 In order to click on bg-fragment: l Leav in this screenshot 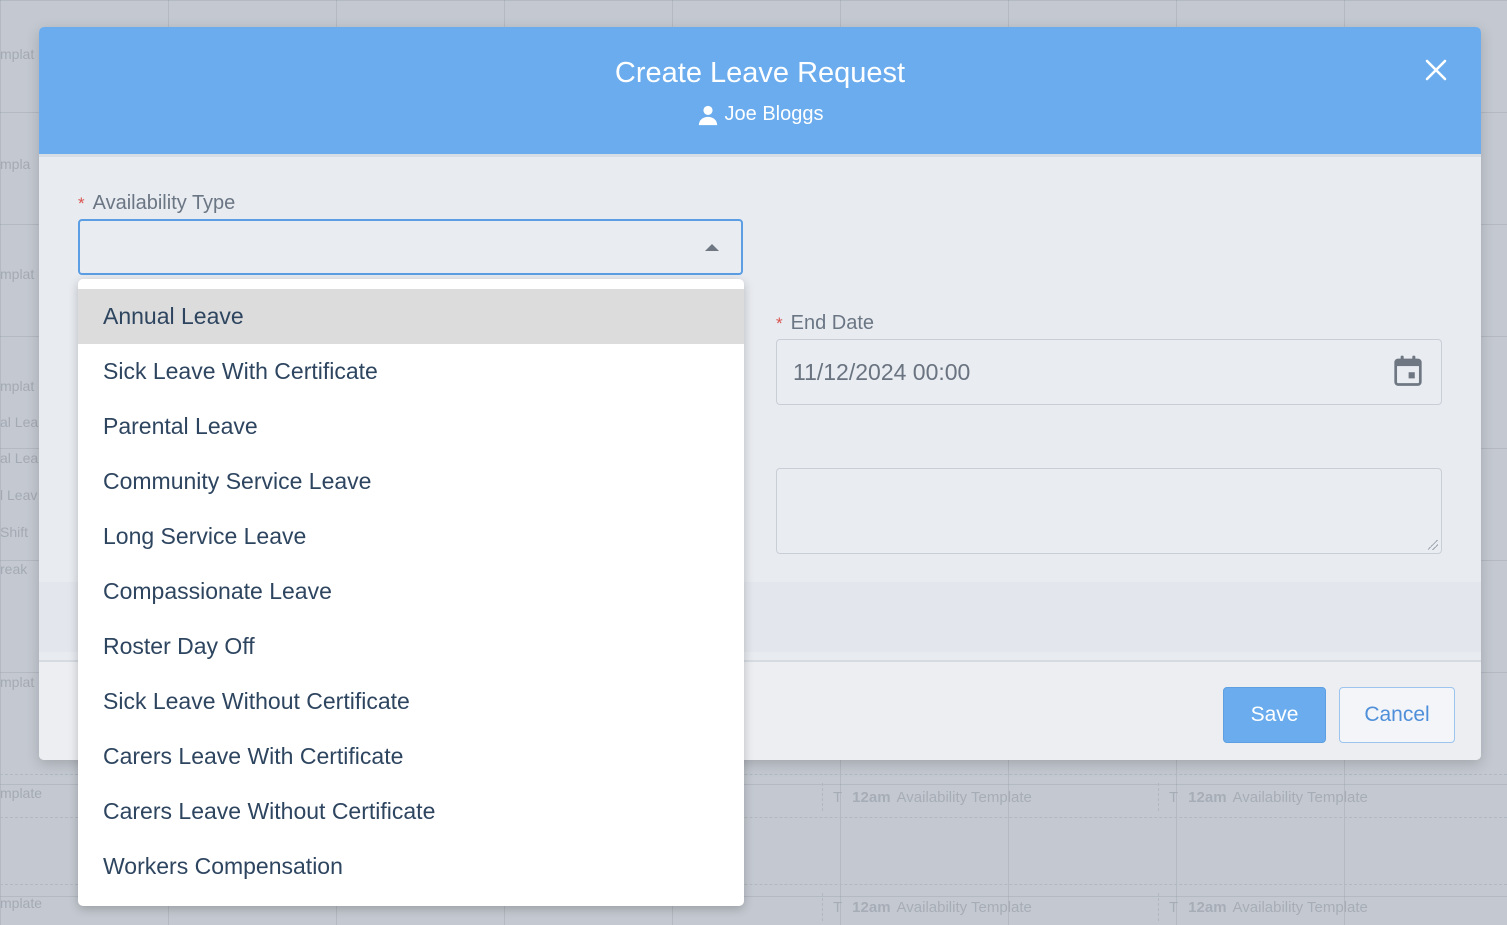, I will do `click(19, 495)`.